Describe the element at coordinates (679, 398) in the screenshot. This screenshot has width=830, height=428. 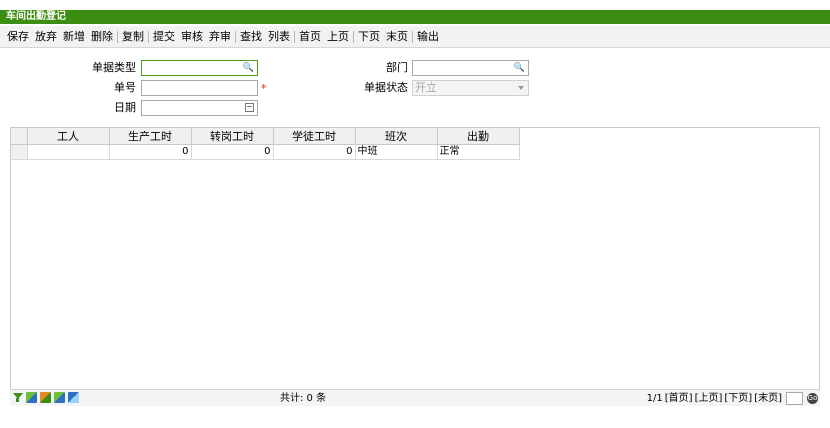
I see `pager-first-link: [首页]` at that location.